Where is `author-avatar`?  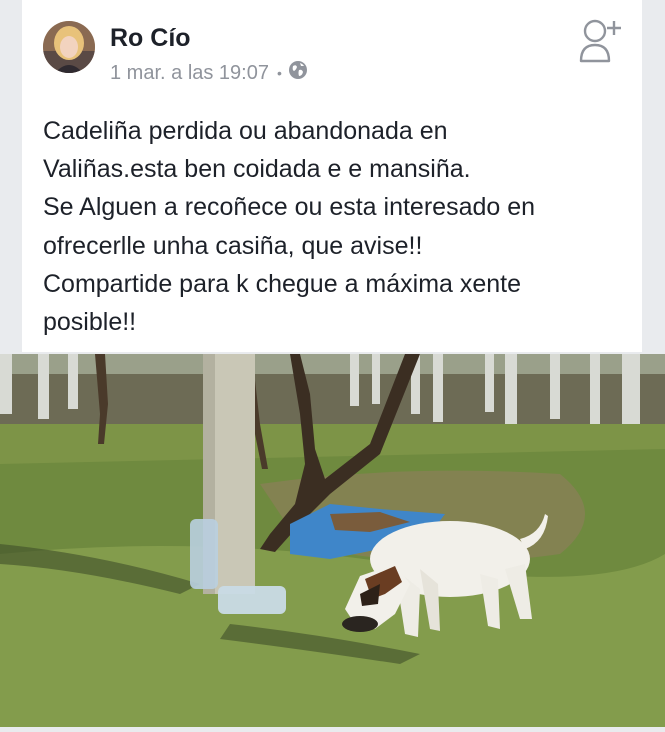
author-avatar is located at coordinates (69, 47).